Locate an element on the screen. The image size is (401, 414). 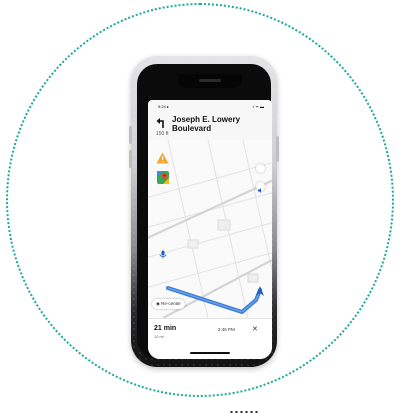
status-bar: 9:24 ▸ ▪ ᯤ ▬ is located at coordinates (211, 108).